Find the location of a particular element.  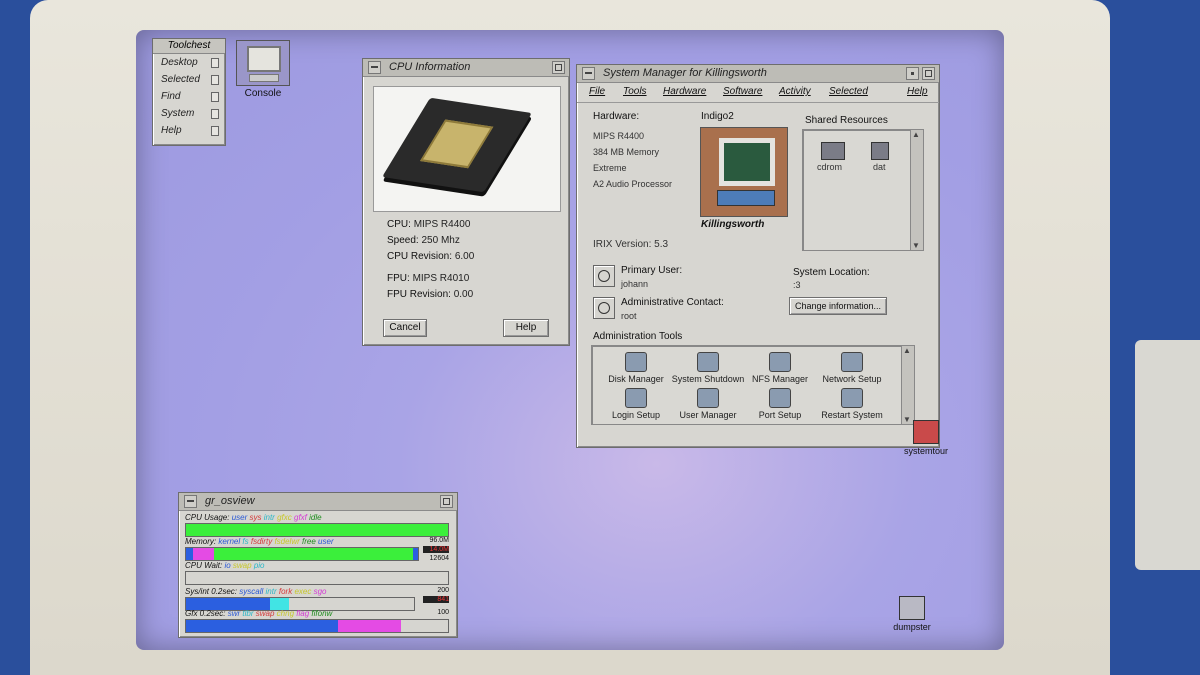

user-icon is located at coordinates (604, 276).